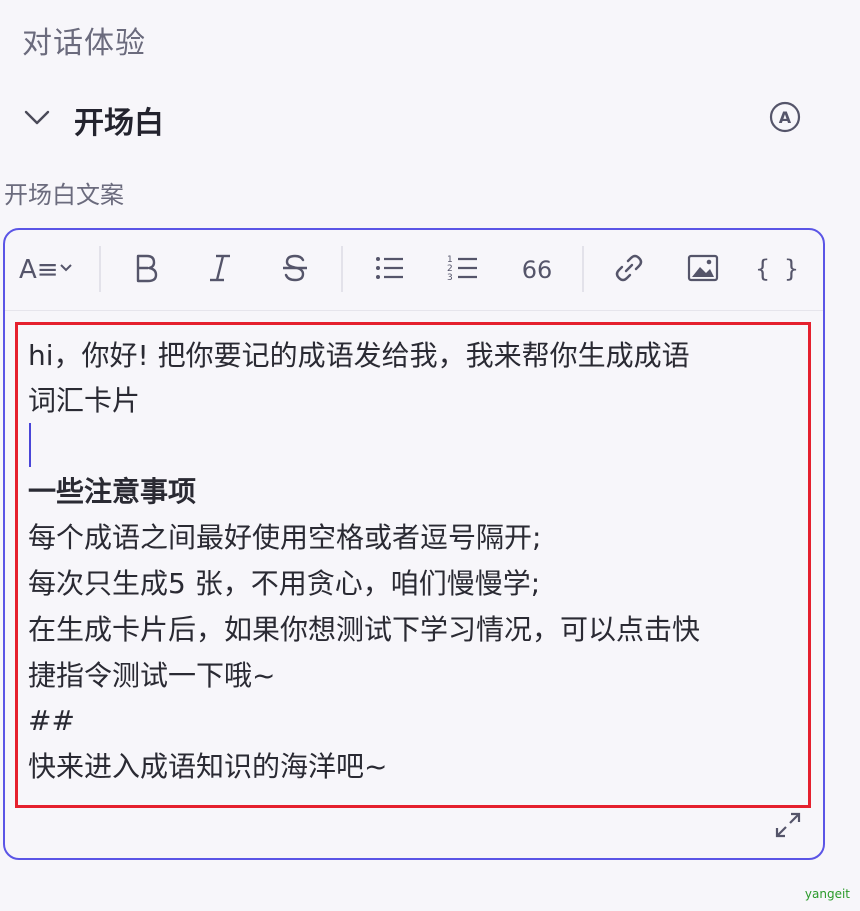 This screenshot has height=911, width=860. I want to click on ordered-list-button: 1 2 3, so click(463, 268).